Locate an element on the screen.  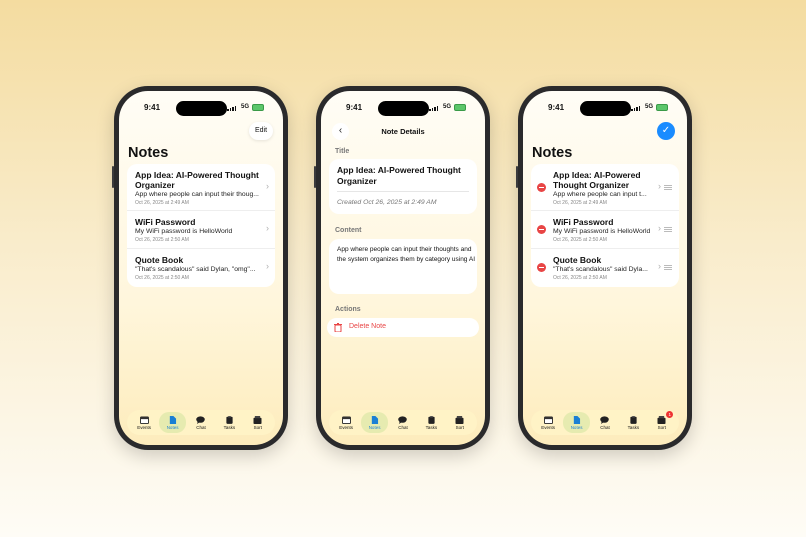
document-icon is located at coordinates (173, 419).